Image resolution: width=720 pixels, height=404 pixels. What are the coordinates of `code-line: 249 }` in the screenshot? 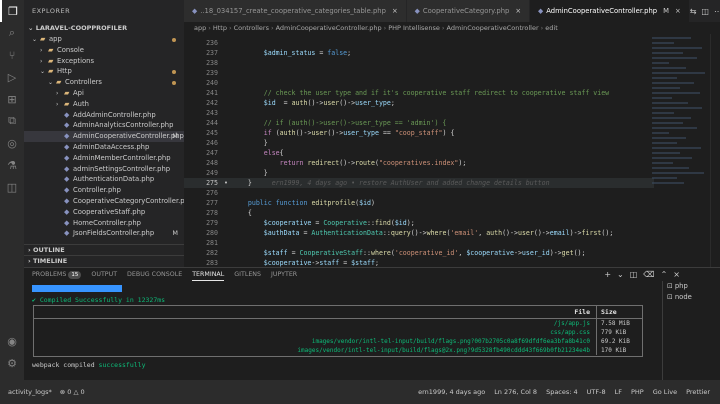 It's located at (419, 173).